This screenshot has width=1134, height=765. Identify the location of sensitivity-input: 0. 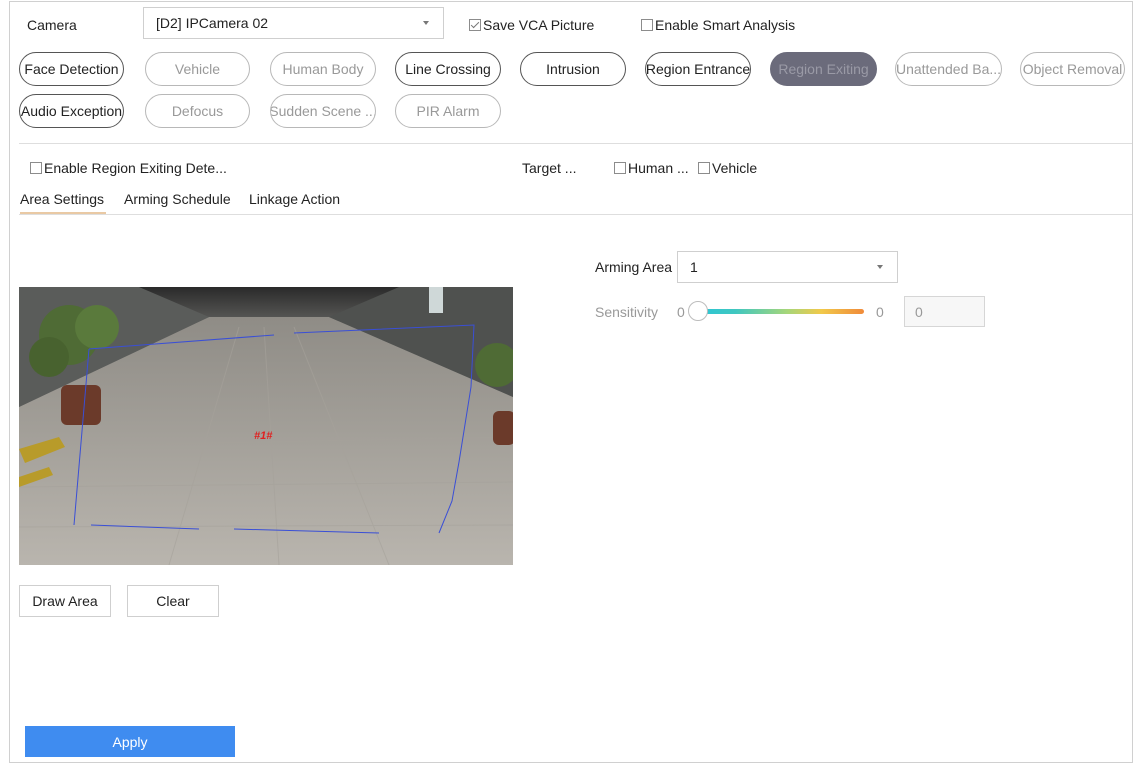
(944, 311).